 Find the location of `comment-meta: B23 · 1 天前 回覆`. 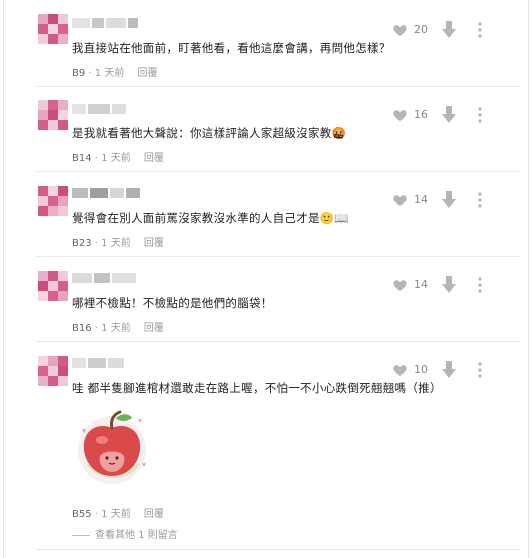

comment-meta: B23 · 1 天前 回覆 is located at coordinates (118, 241).